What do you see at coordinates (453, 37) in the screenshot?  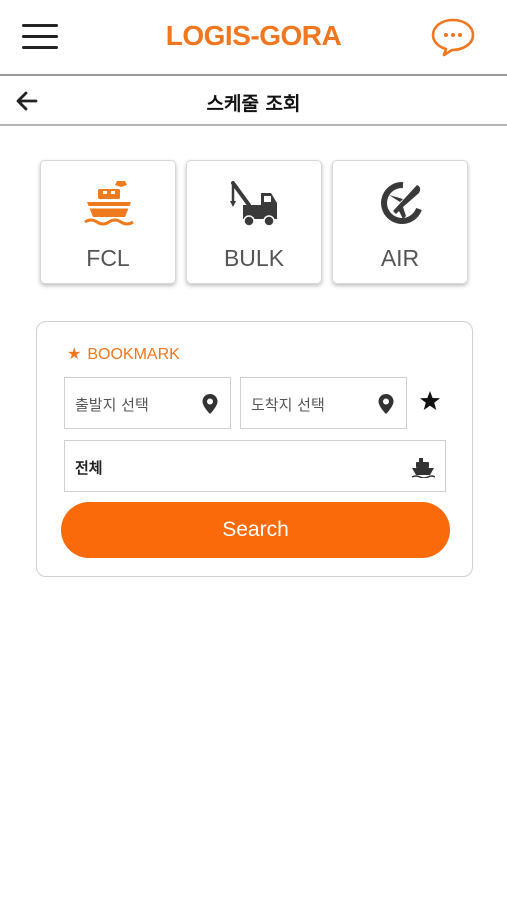 I see `chat-bubble-icon` at bounding box center [453, 37].